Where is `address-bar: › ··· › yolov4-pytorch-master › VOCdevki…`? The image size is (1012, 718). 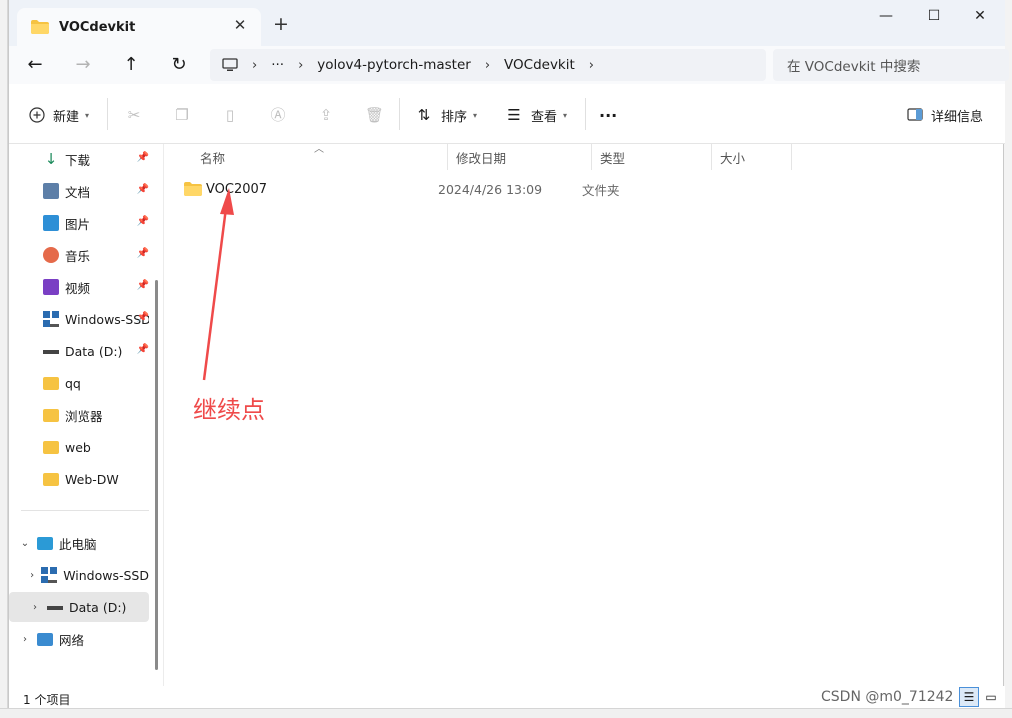
address-bar: › ··· › yolov4-pytorch-master › VOCdevki… is located at coordinates (488, 65).